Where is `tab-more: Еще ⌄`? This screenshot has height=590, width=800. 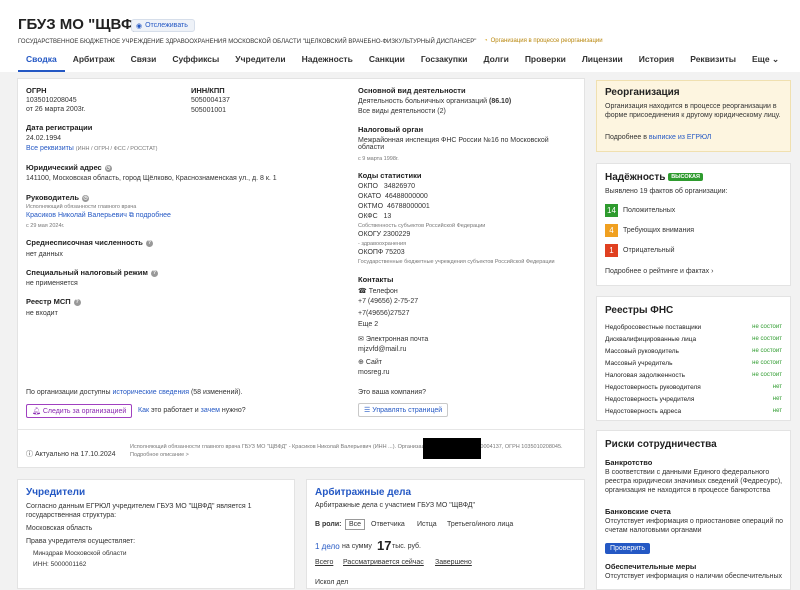 tab-more: Еще ⌄ is located at coordinates (765, 62).